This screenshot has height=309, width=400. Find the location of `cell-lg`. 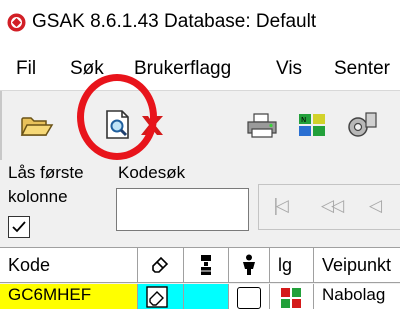

cell-lg is located at coordinates (292, 296).